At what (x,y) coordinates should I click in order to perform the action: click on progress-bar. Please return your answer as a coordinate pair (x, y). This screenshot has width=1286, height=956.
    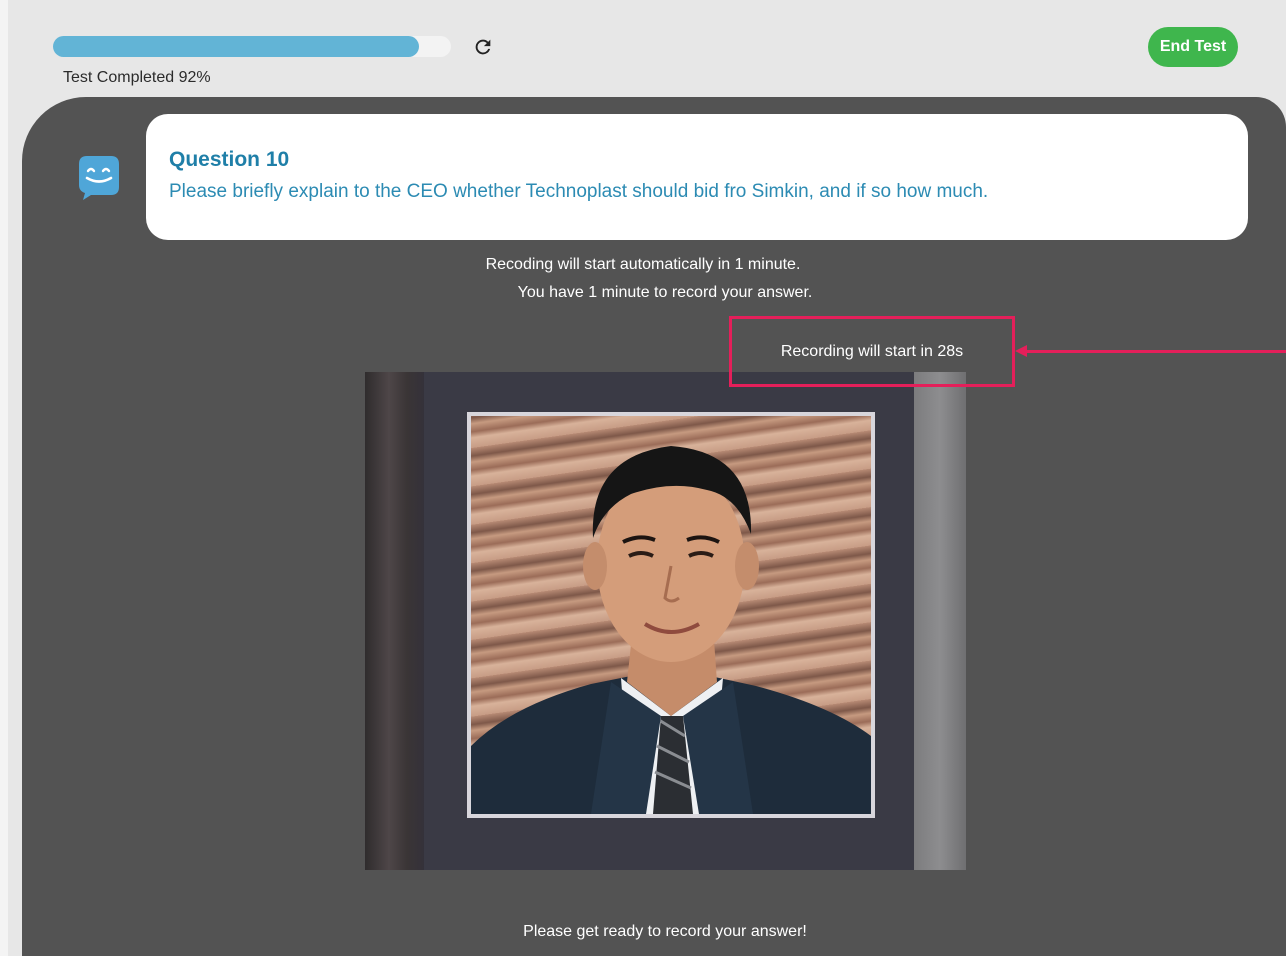
    Looking at the image, I should click on (252, 46).